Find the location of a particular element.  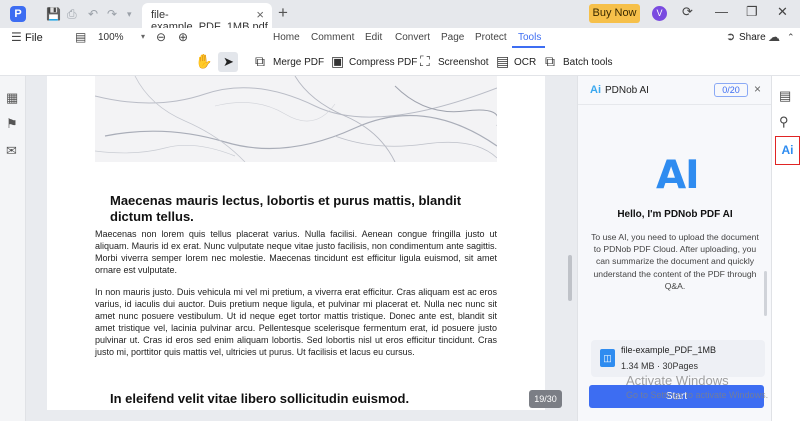

divider is located at coordinates (675, 104).